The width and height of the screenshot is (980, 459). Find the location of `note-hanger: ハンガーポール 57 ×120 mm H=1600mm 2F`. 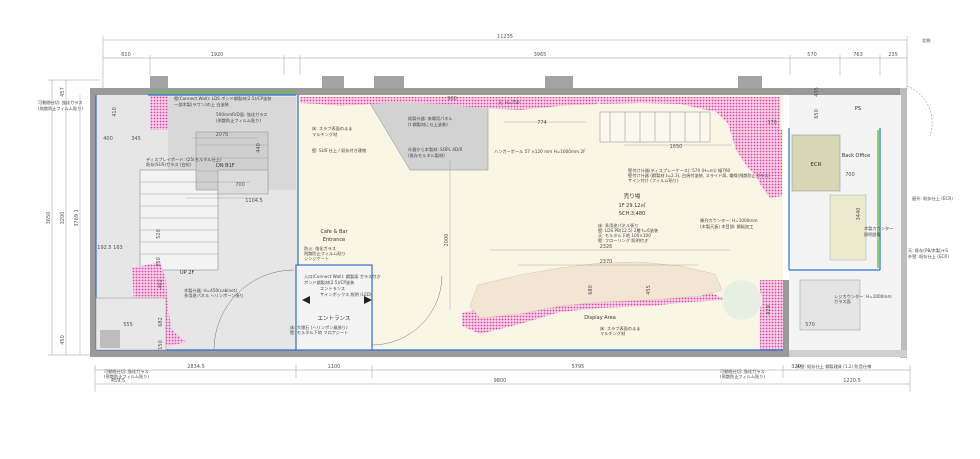

note-hanger: ハンガーポール 57 ×120 mm H=1600mm 2F is located at coordinates (540, 151).